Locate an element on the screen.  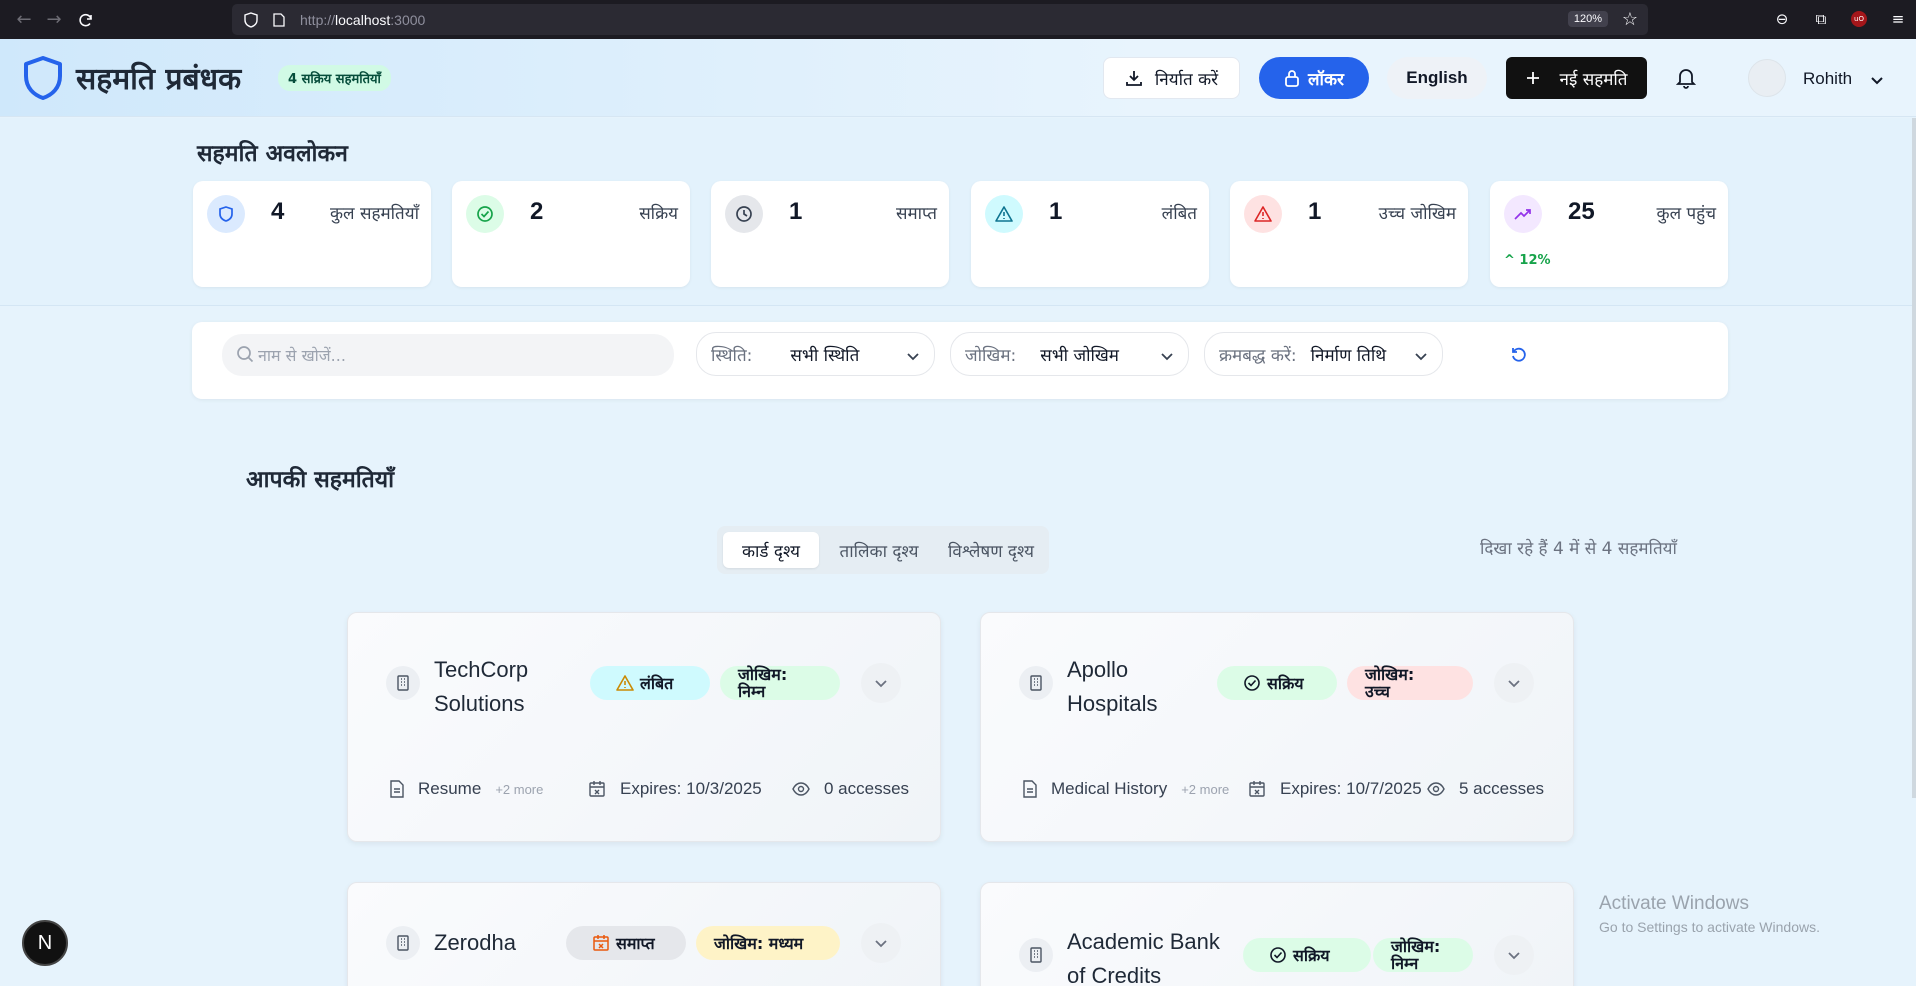
extensions-icon: ⧉ is located at coordinates (1821, 19).